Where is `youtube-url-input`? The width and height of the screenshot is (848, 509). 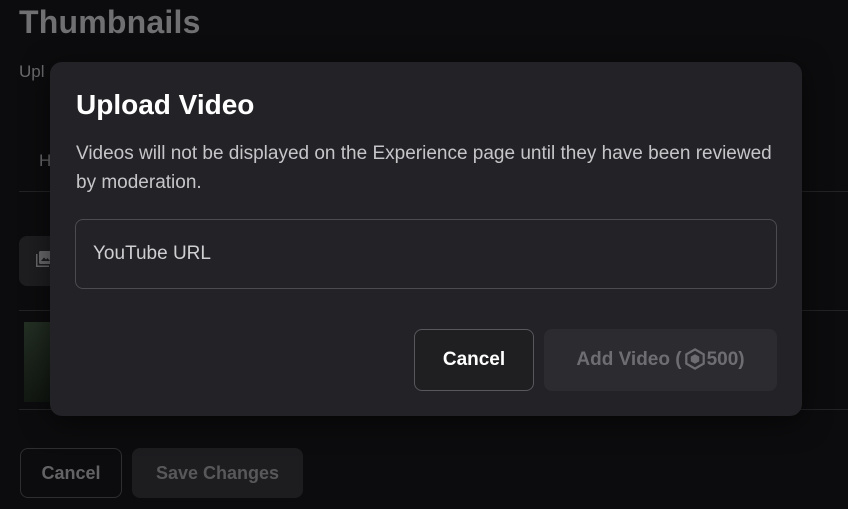 youtube-url-input is located at coordinates (426, 254).